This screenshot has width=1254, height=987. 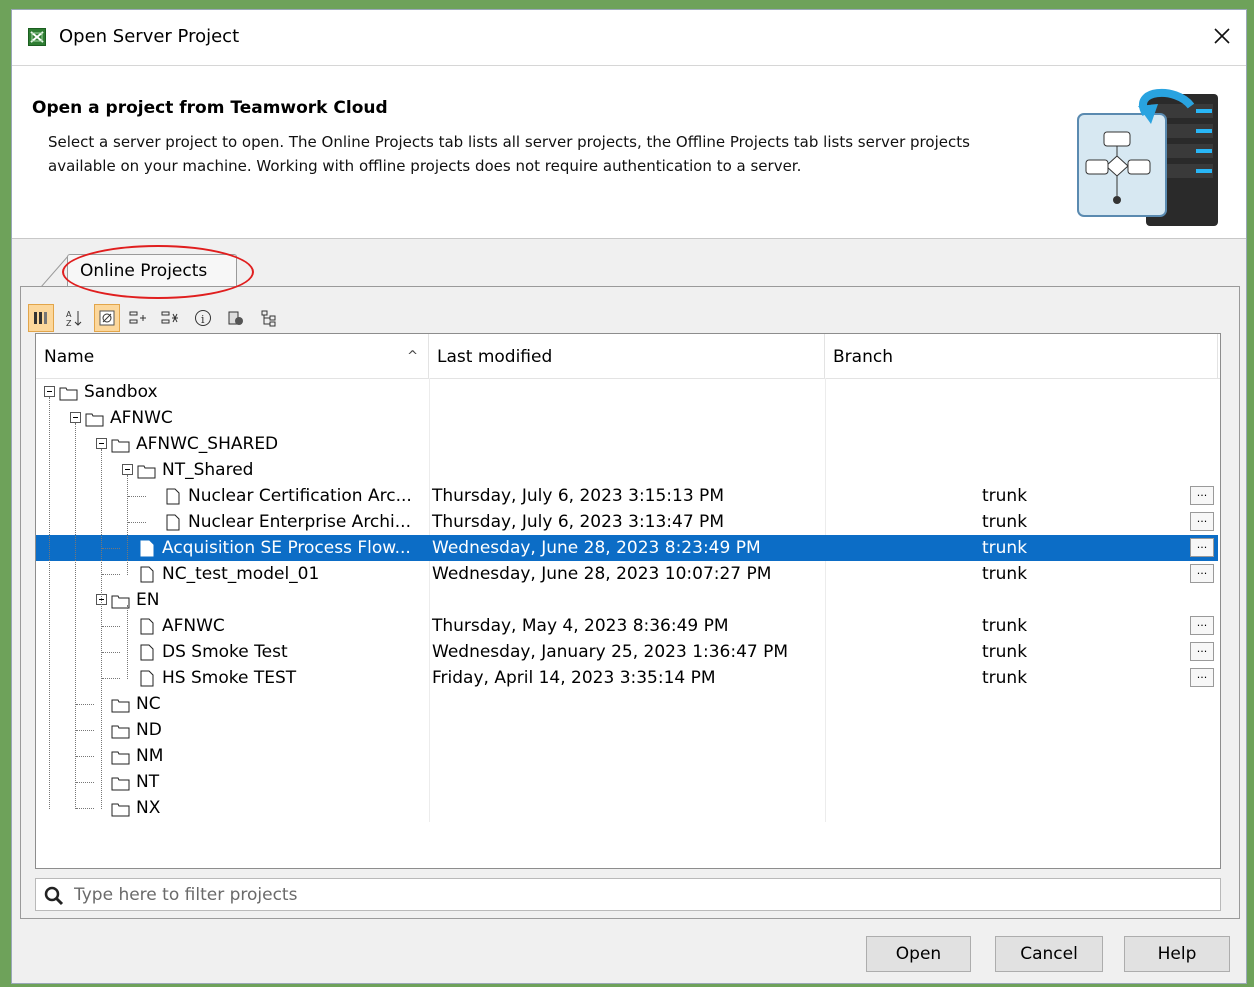 I want to click on last-modified-cell: Thursday, July 6, 2023 3:15:13 PM, so click(x=578, y=496).